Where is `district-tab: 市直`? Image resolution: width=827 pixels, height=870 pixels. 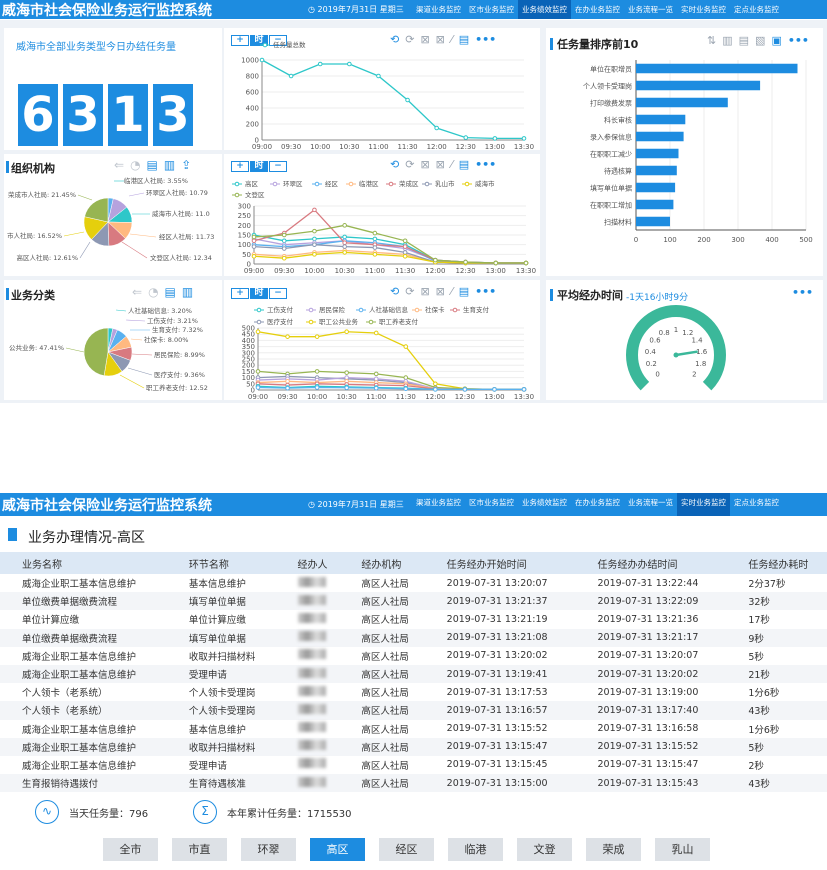 district-tab: 市直 is located at coordinates (199, 849).